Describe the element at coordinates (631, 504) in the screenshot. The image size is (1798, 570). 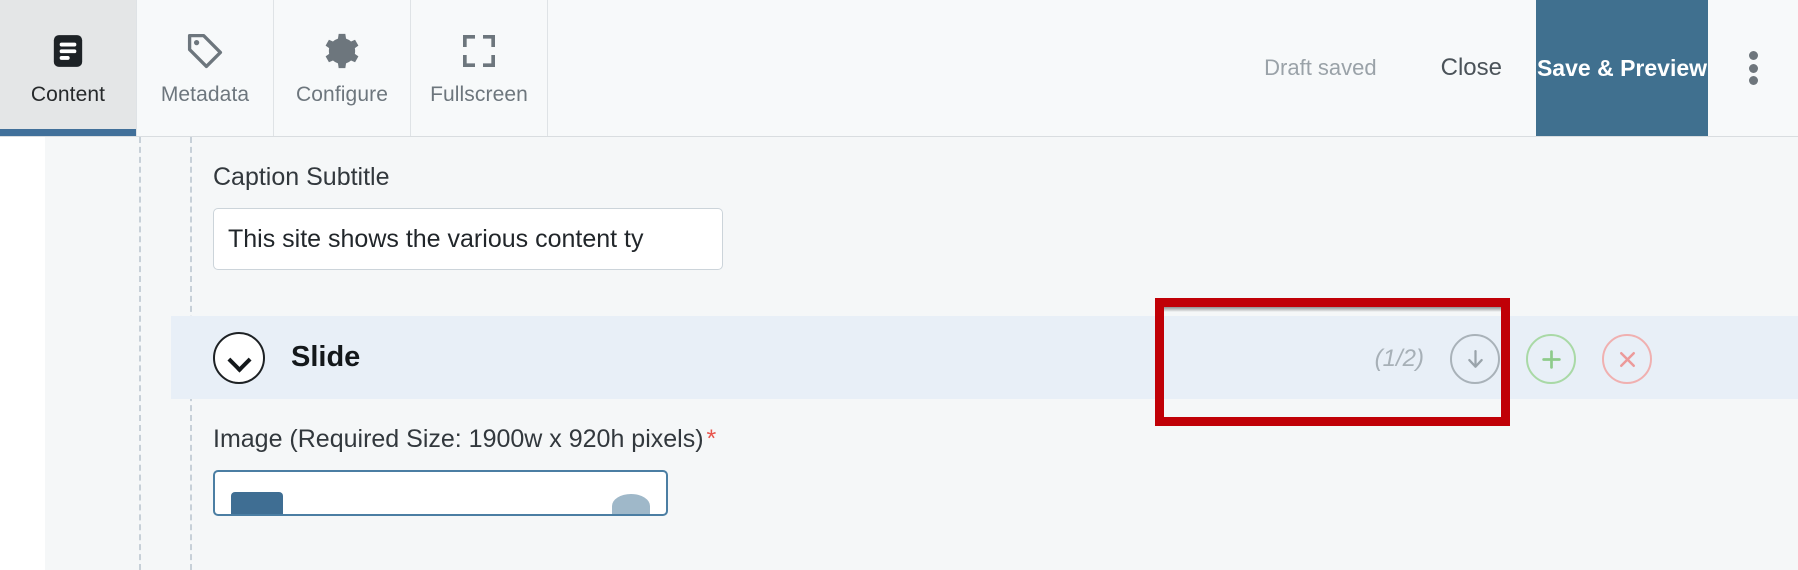
I see `image-preview-avatar` at that location.